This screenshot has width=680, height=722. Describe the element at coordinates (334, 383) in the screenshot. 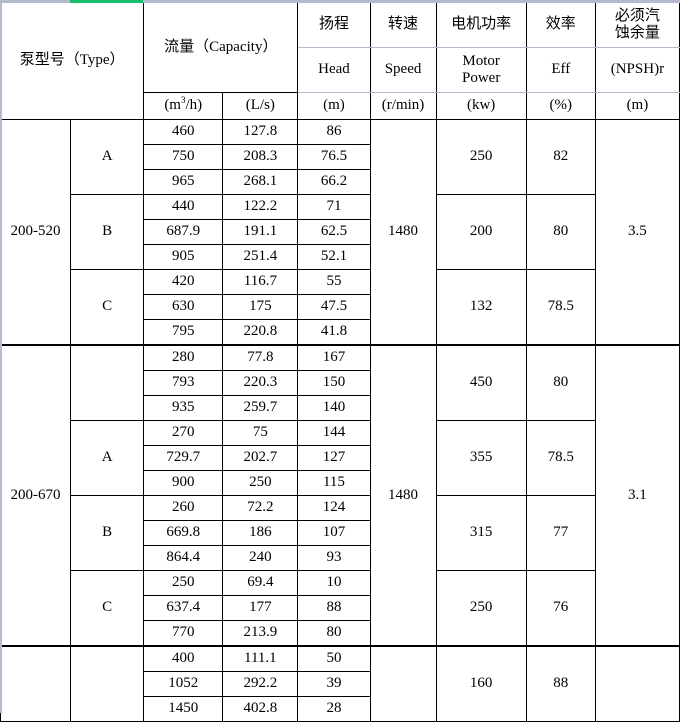

I see `head-cell: 150` at that location.